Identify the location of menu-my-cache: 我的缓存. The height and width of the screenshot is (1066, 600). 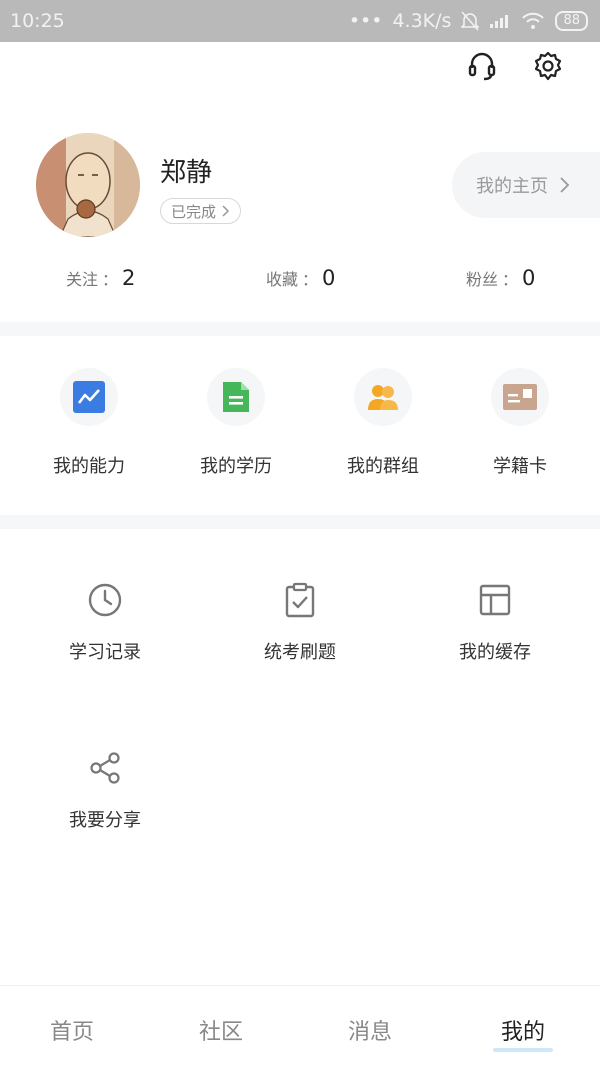
(495, 622).